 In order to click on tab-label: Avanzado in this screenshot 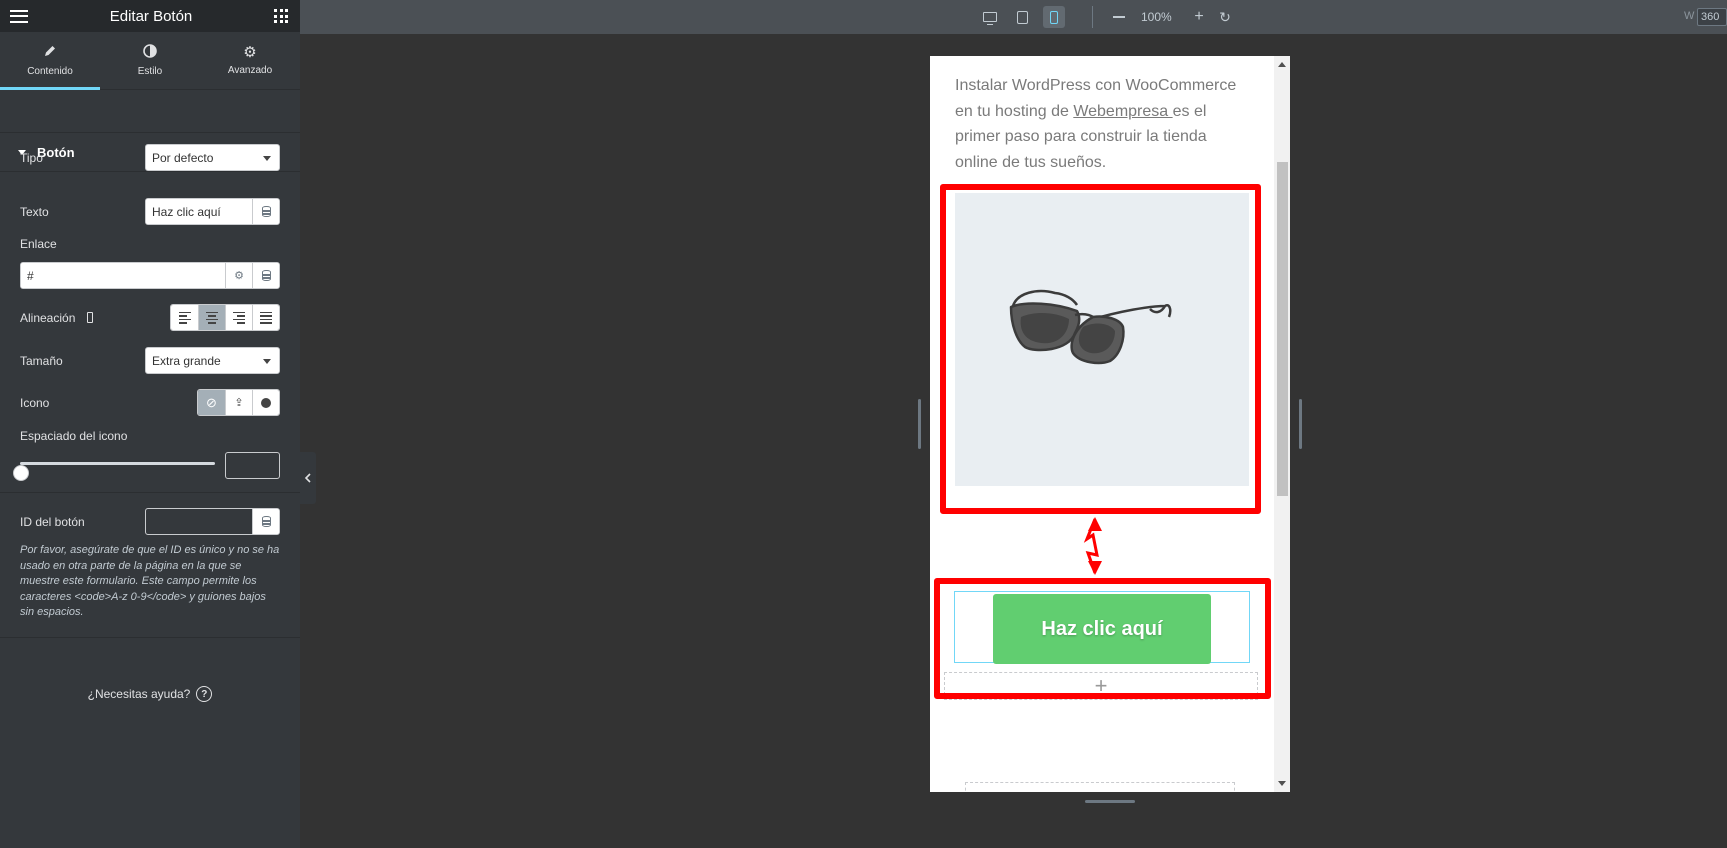, I will do `click(250, 70)`.